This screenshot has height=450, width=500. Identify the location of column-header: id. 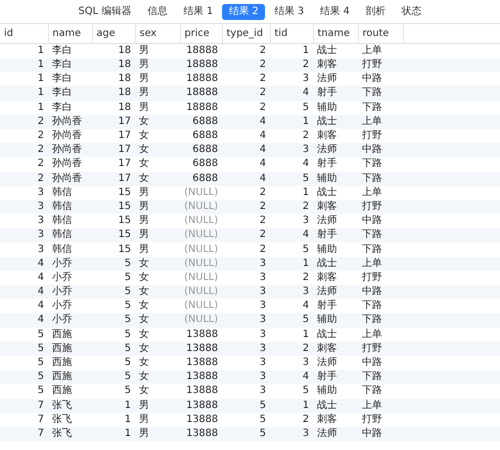
(24, 34).